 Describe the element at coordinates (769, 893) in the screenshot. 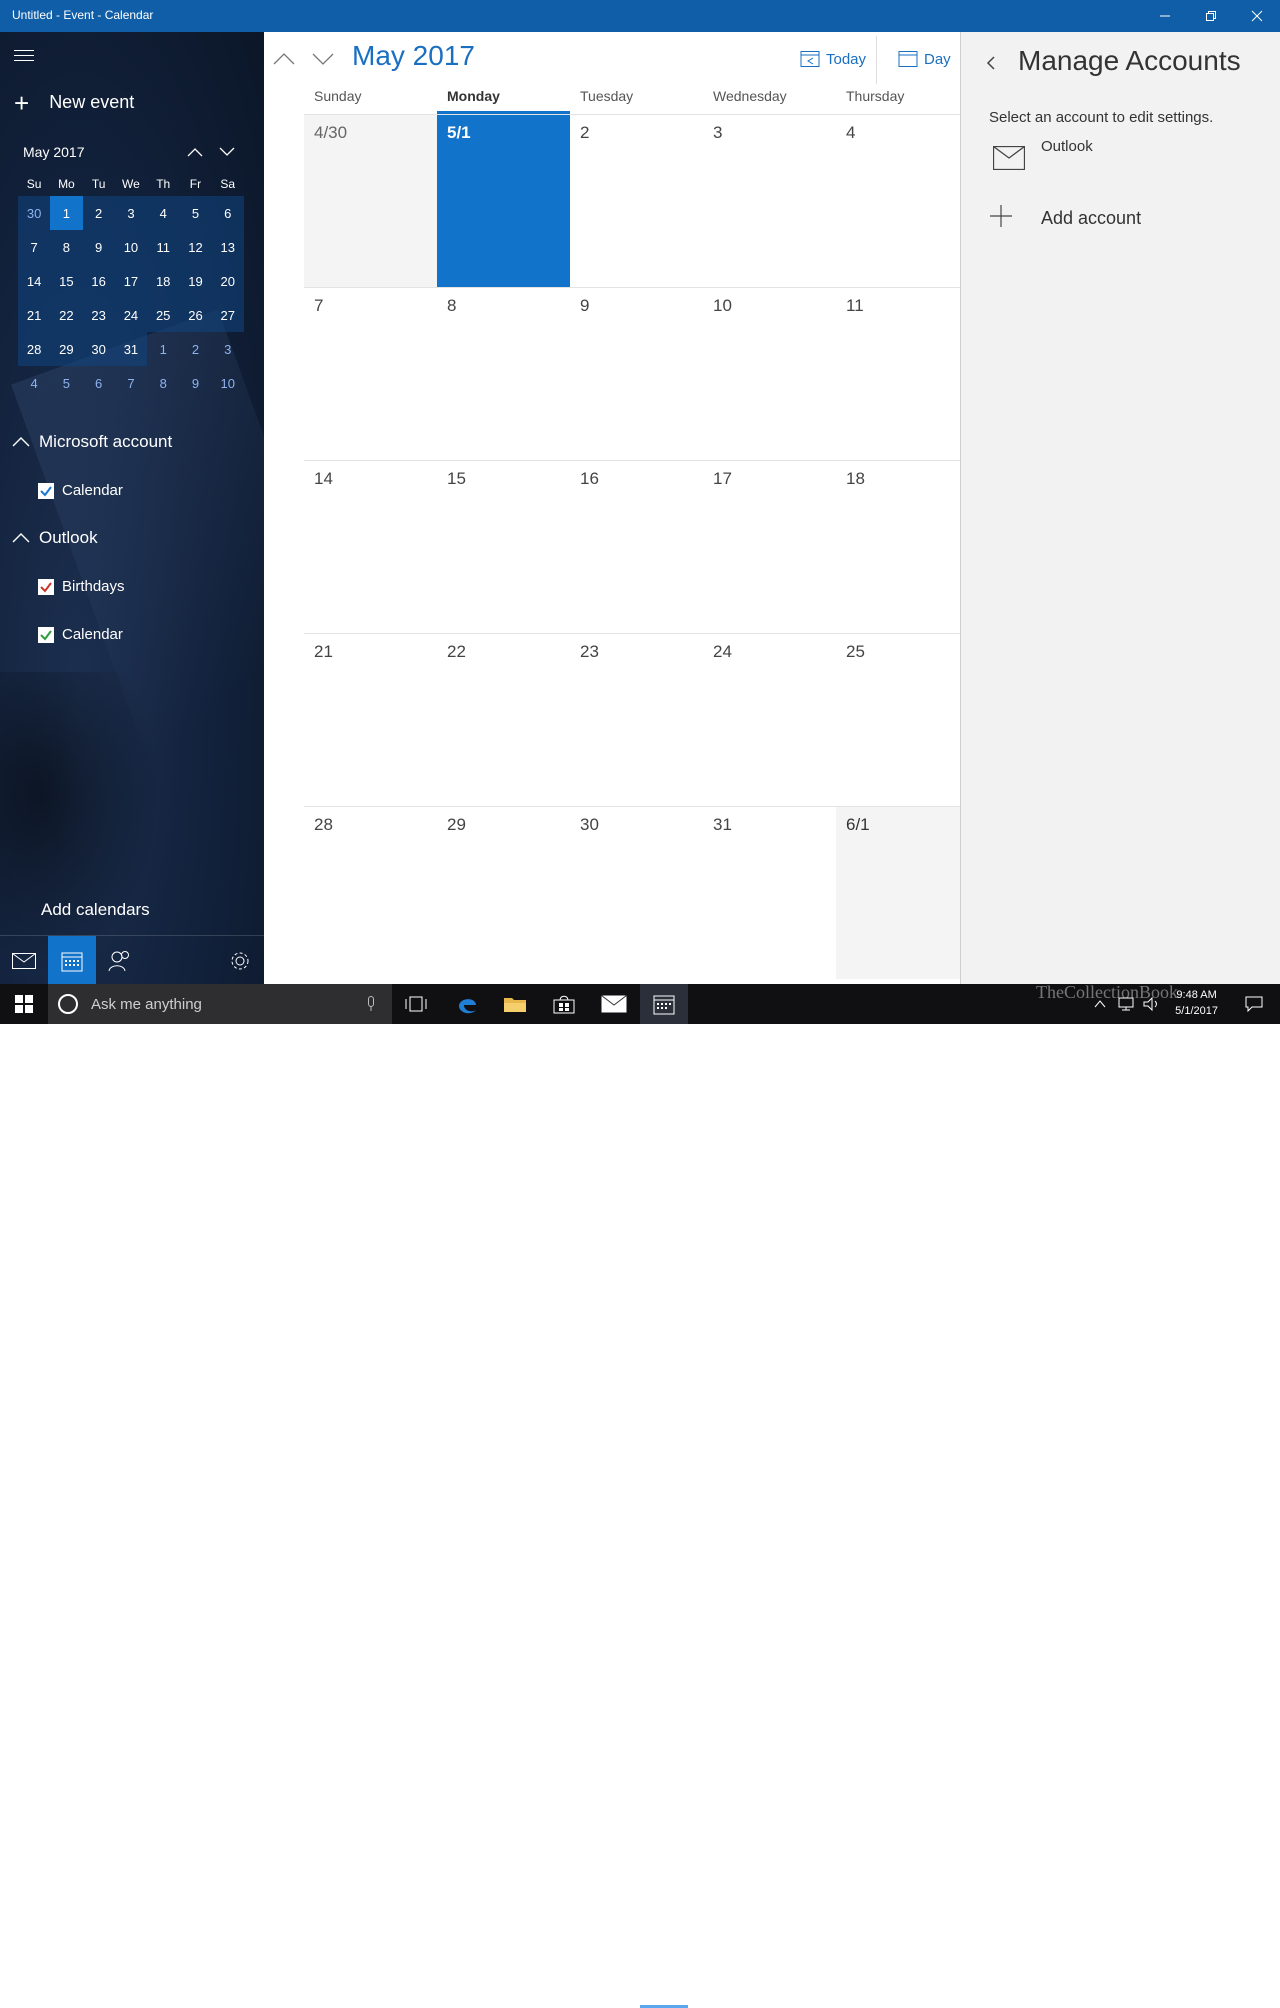

I see `day-cell: 31` at that location.